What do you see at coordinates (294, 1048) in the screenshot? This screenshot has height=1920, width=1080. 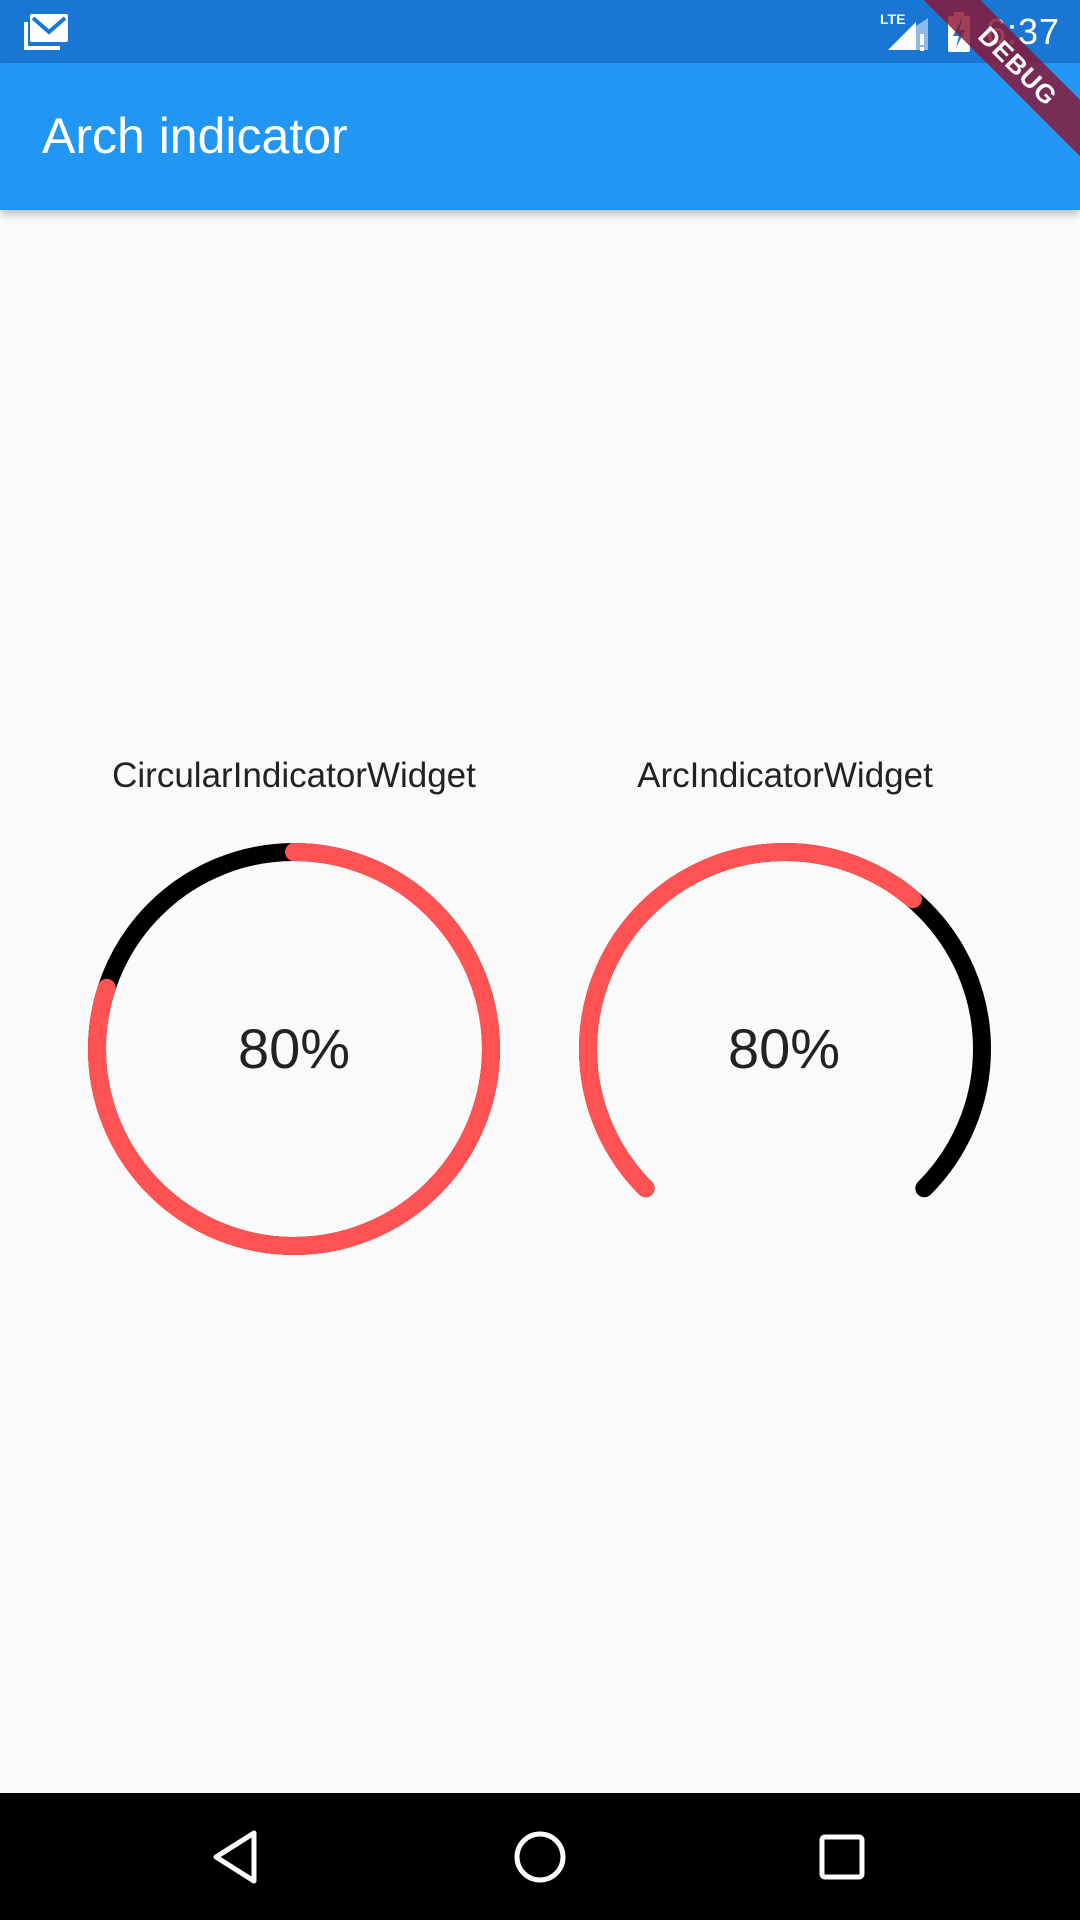 I see `circular-indicator-value: 80%` at bounding box center [294, 1048].